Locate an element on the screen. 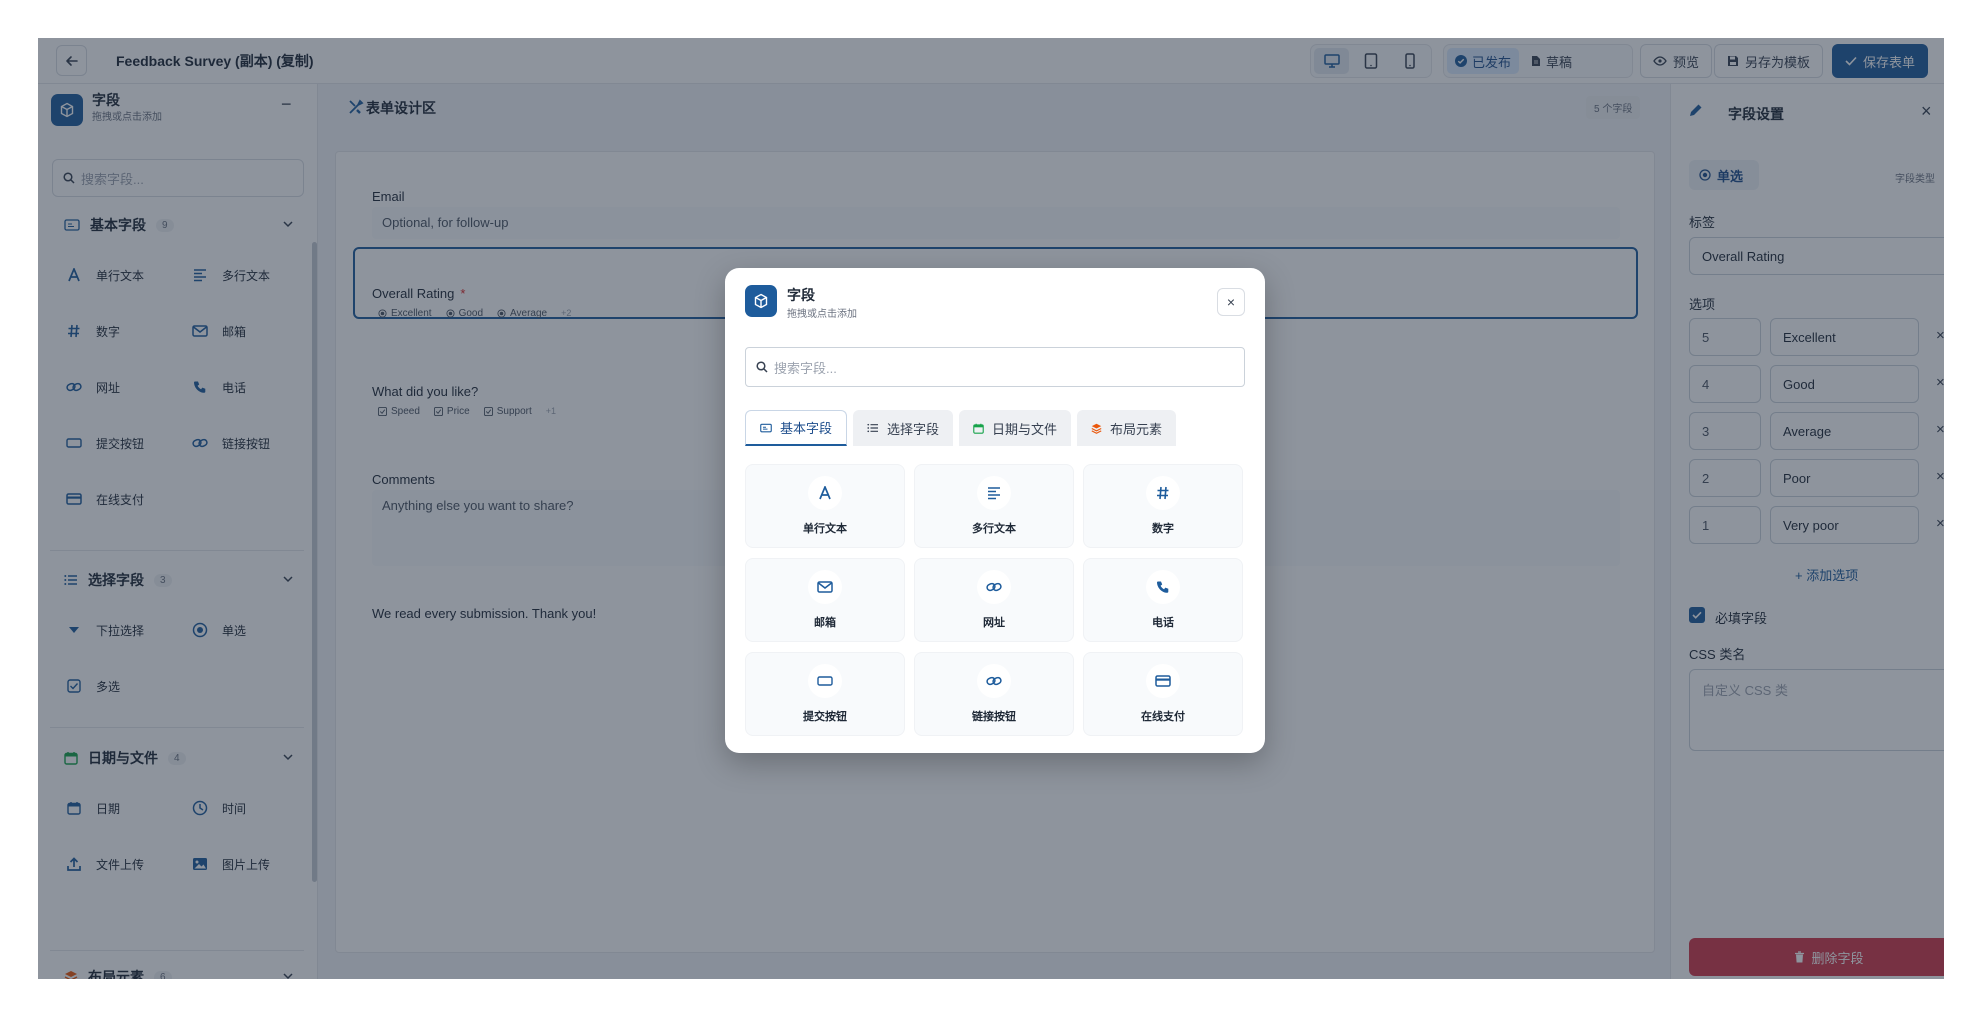 Image resolution: width=1982 pixels, height=1017 pixels. modal-field-grid: 单行文本 多行文本 数字 邮箱 网址 电话 提交按钮 链接按钮 在线支付 is located at coordinates (994, 600).